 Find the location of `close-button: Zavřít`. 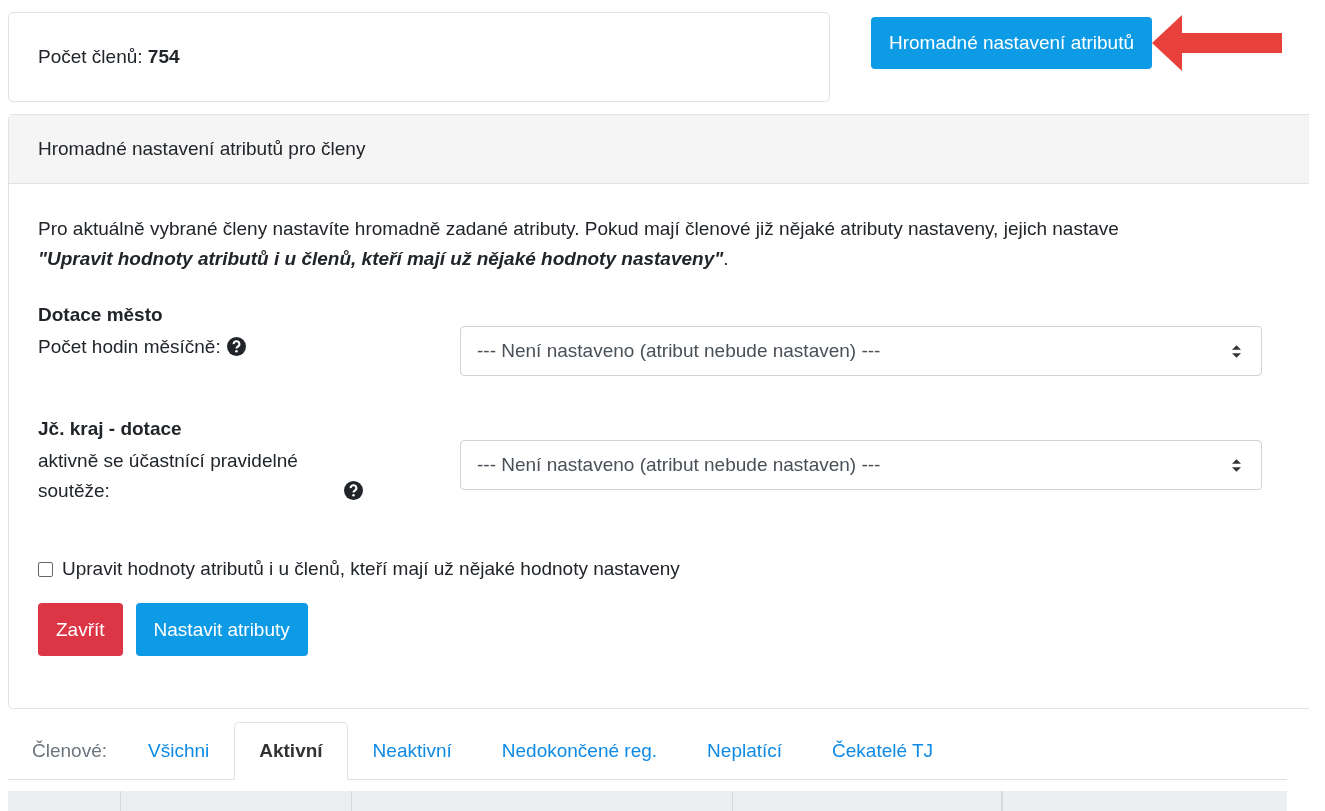

close-button: Zavřít is located at coordinates (80, 629).